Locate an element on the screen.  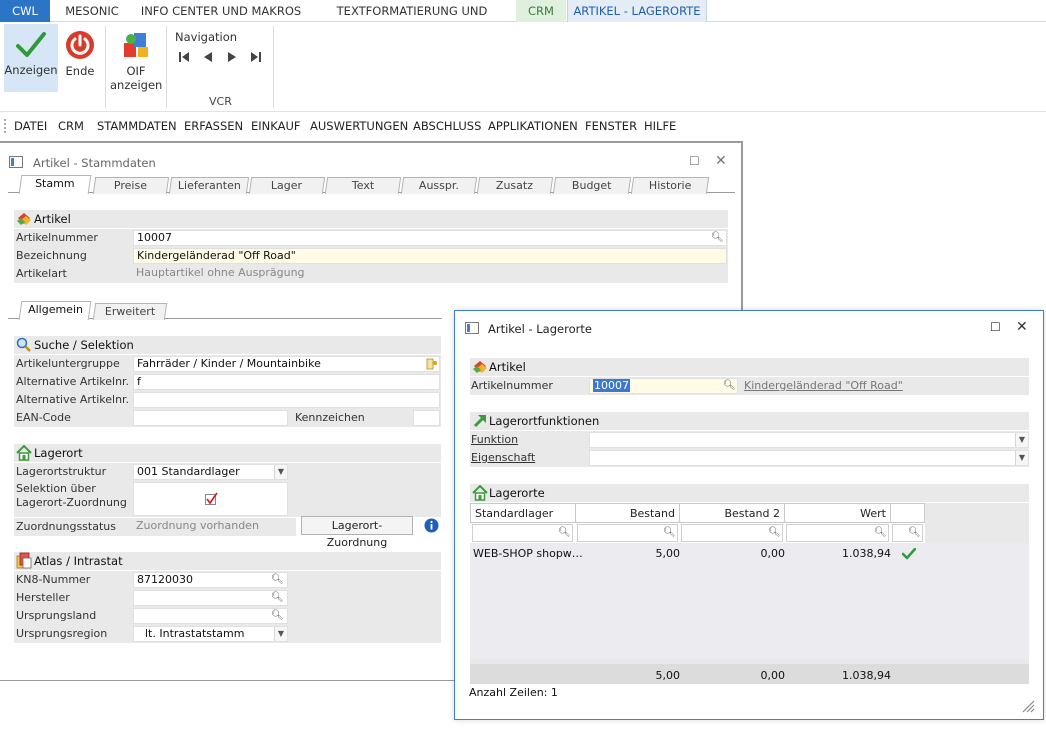
menu-crm: CRM is located at coordinates (71, 126).